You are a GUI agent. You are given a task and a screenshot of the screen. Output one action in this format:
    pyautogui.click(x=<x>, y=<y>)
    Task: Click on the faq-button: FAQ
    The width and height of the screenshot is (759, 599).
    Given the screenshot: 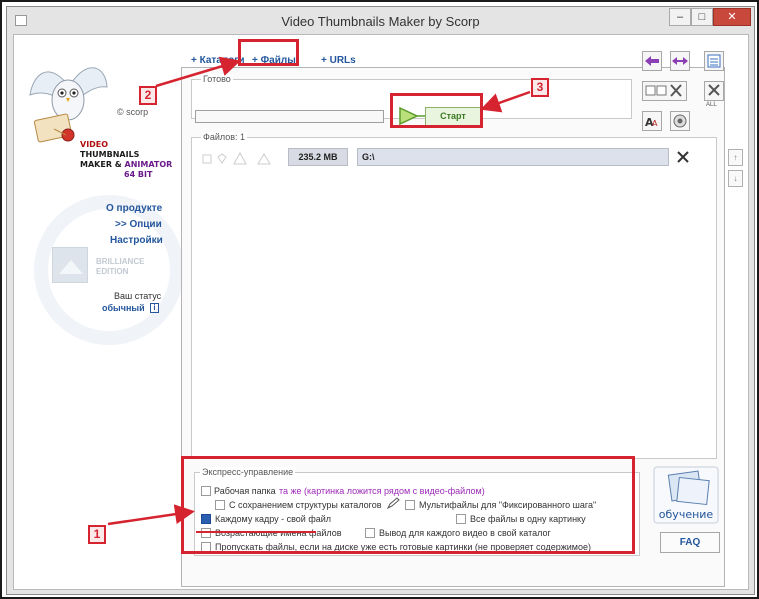 What is the action you would take?
    pyautogui.click(x=690, y=542)
    